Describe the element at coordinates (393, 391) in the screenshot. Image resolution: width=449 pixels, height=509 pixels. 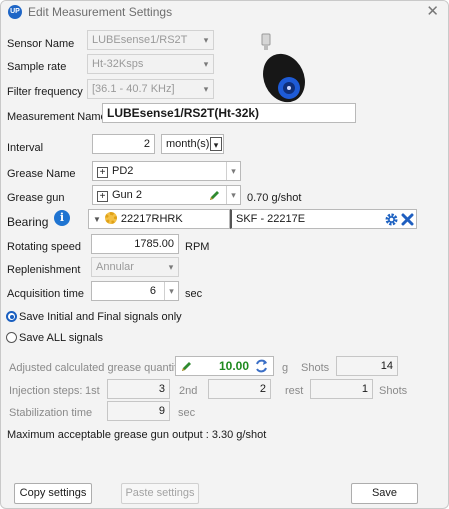
I see `injection-shots-label: Shots` at that location.